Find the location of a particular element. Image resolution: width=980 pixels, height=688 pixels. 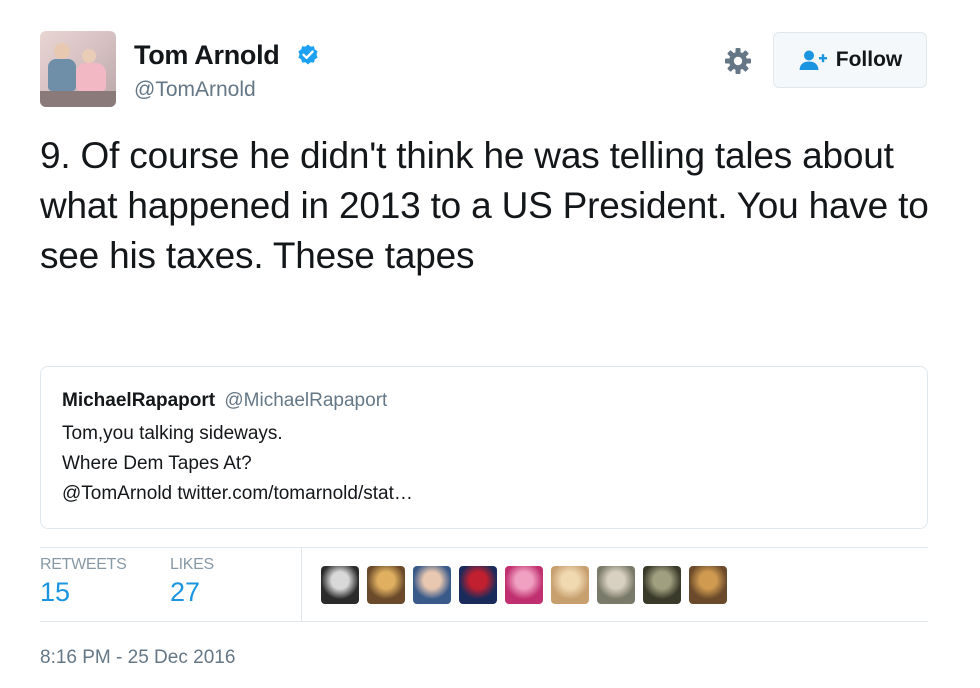

follow-button: Follow is located at coordinates (850, 60).